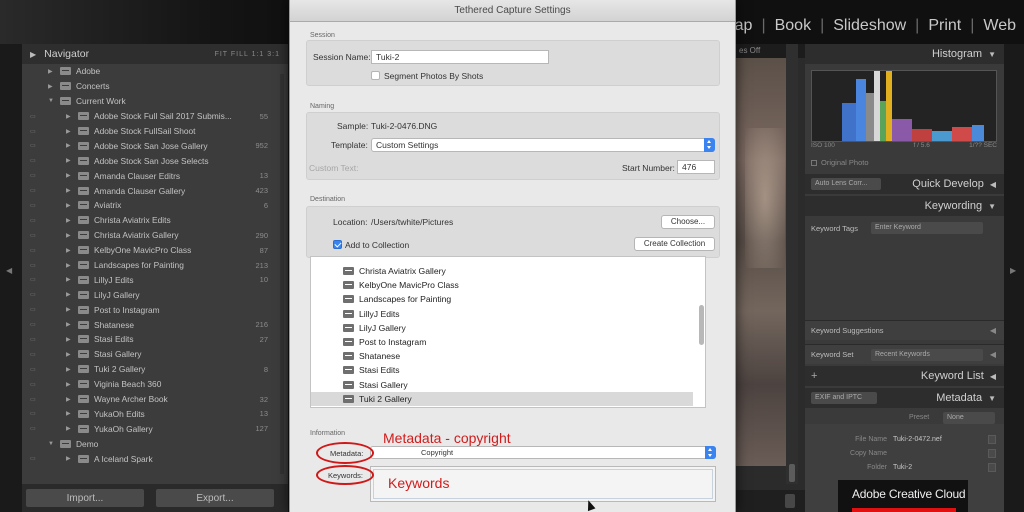  What do you see at coordinates (155, 190) in the screenshot?
I see `folder-row: ▭ ▶ Amanda Clauser Gallery 423` at bounding box center [155, 190].